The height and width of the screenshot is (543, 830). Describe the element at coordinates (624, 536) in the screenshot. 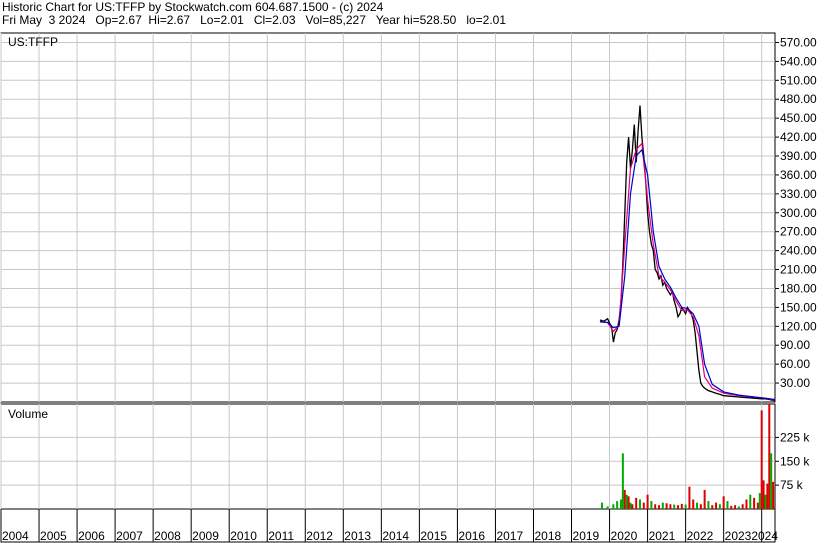

I see `x-tick-label: 2020` at that location.